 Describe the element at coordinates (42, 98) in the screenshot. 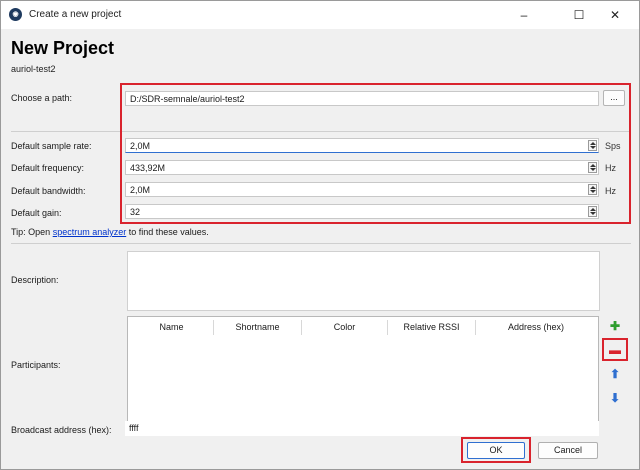

I see `path-label: Choose a path:` at that location.